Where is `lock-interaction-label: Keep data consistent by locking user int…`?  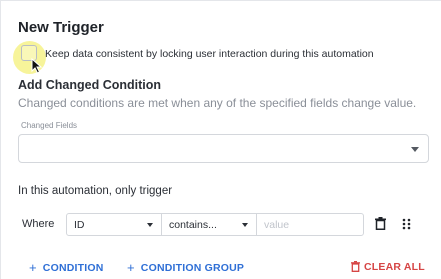
lock-interaction-label: Keep data consistent by locking user int… is located at coordinates (209, 54).